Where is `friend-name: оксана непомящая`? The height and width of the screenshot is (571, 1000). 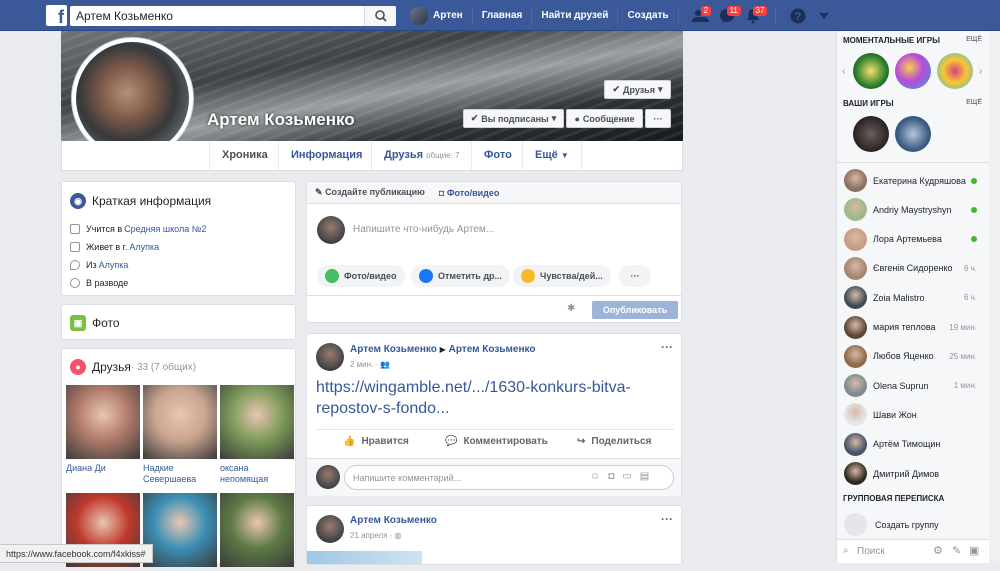 friend-name: оксана непомящая is located at coordinates (257, 474).